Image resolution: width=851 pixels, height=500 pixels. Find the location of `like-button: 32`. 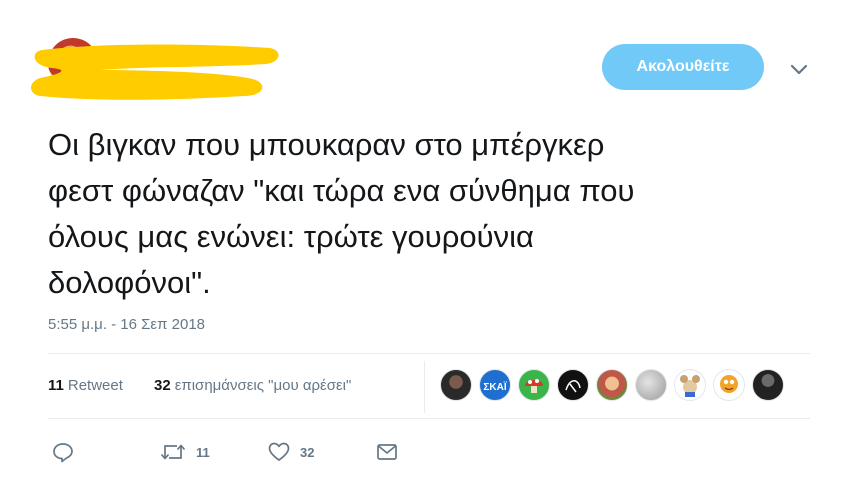

like-button: 32 is located at coordinates (291, 452).